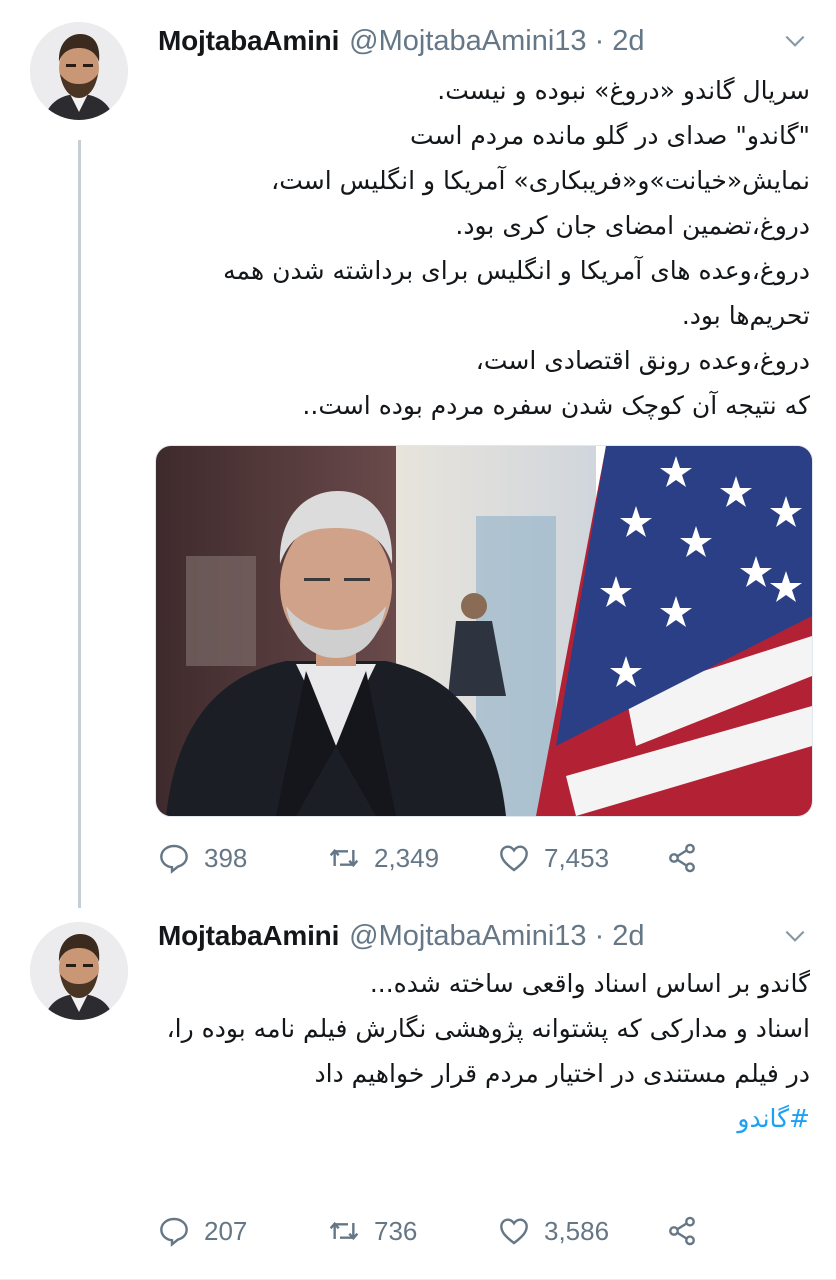  Describe the element at coordinates (202, 1231) in the screenshot. I see `reply-button: 207` at that location.